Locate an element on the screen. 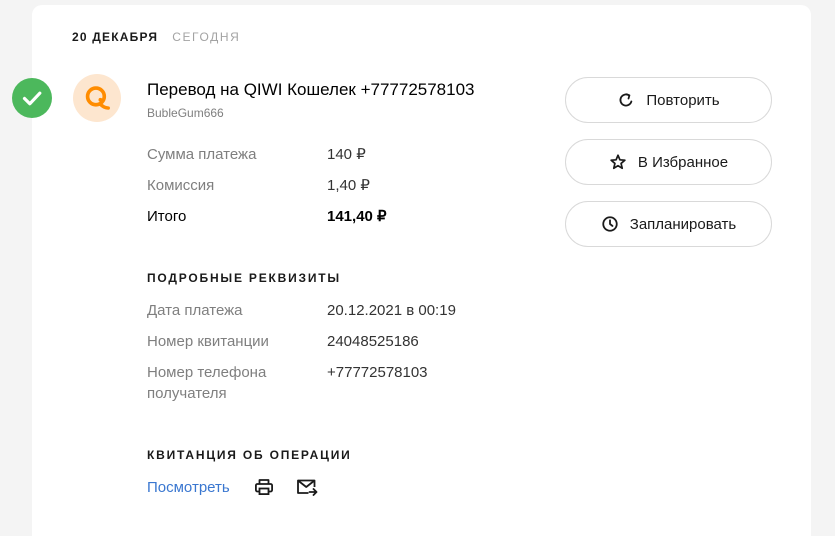  repeat-button: Повторить is located at coordinates (668, 100).